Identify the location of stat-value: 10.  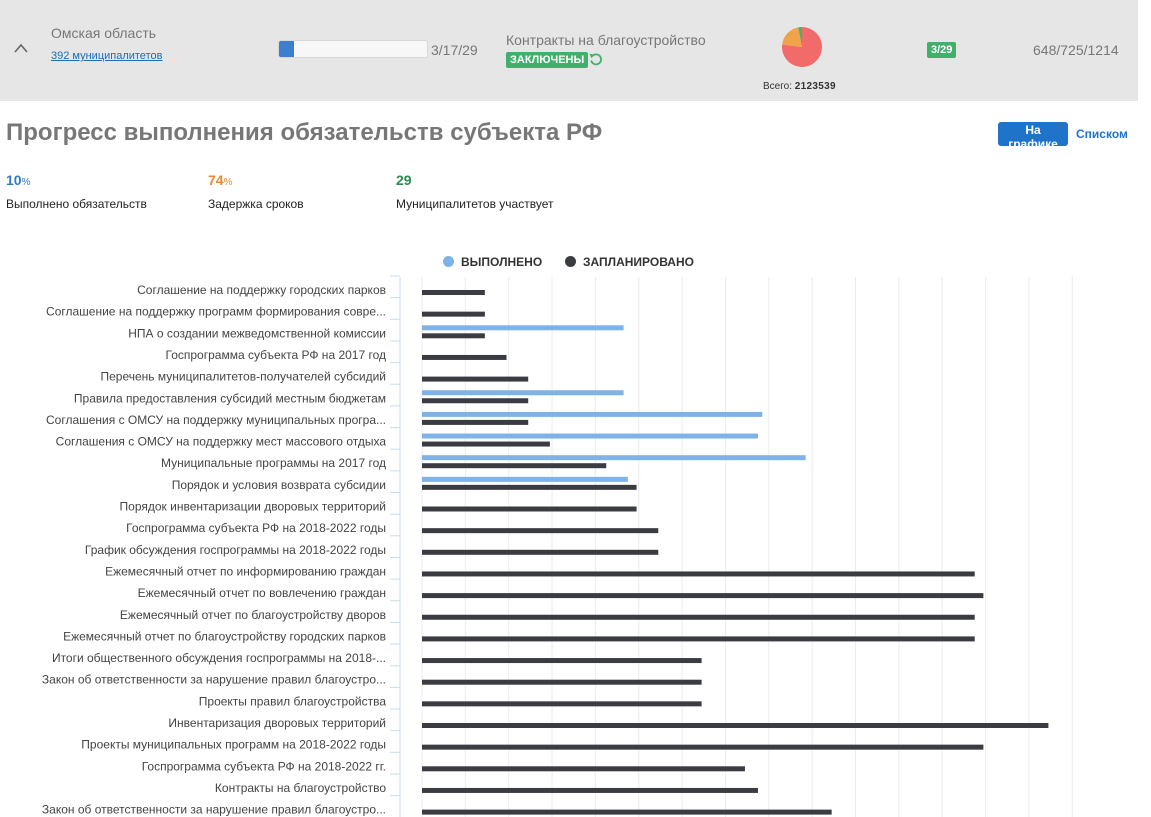
(14, 180).